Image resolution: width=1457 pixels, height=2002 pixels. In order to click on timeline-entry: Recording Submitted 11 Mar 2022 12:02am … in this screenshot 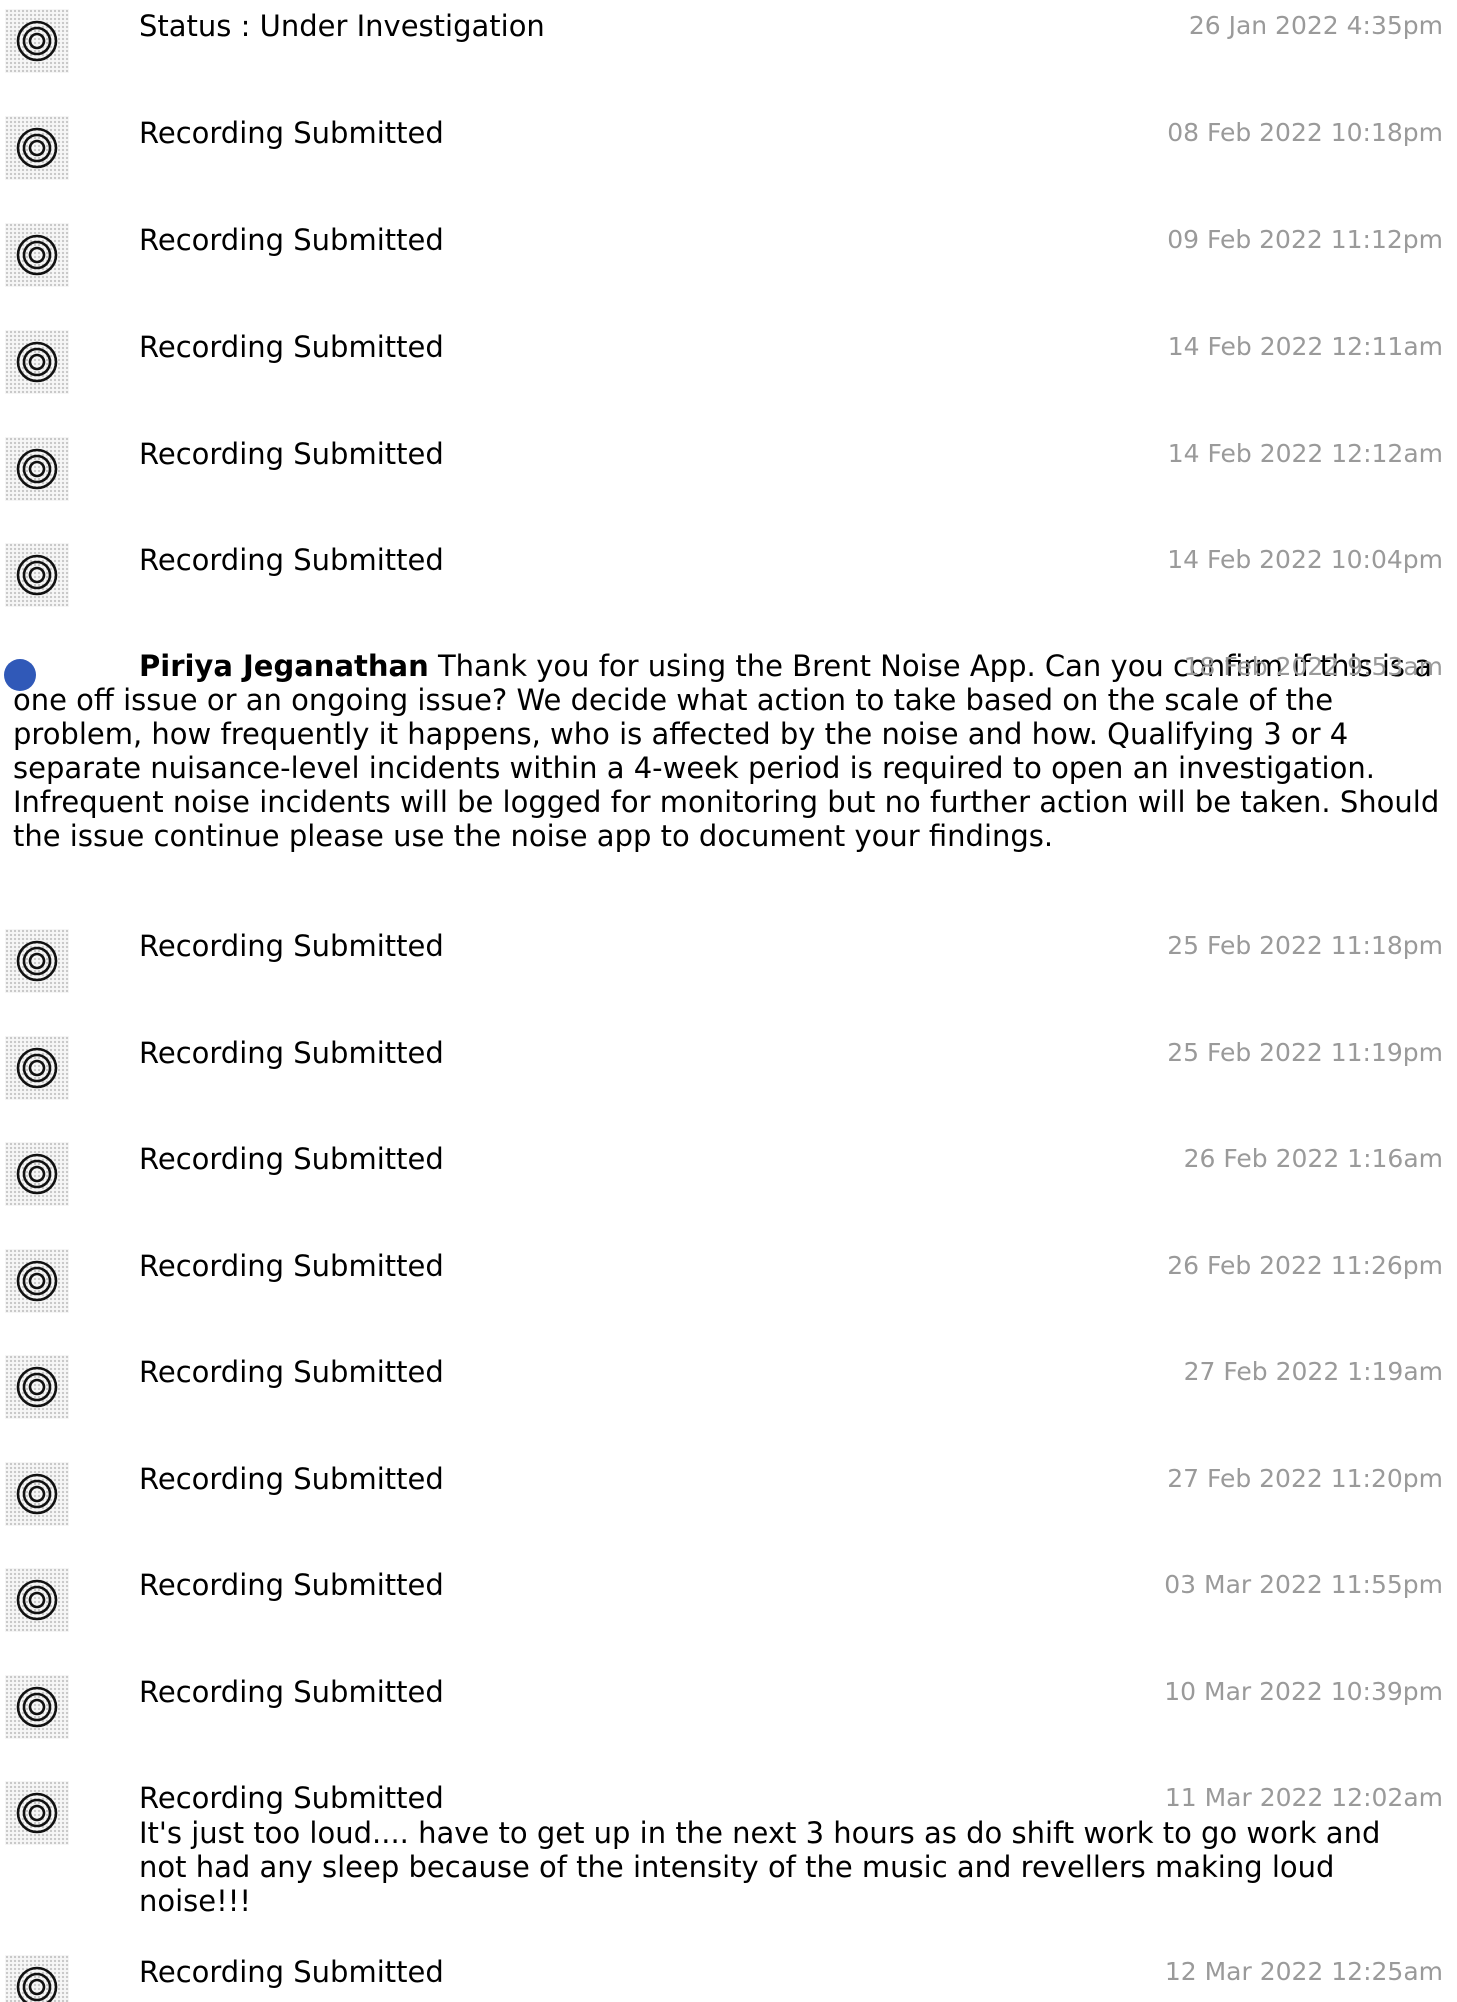, I will do `click(728, 1847)`.